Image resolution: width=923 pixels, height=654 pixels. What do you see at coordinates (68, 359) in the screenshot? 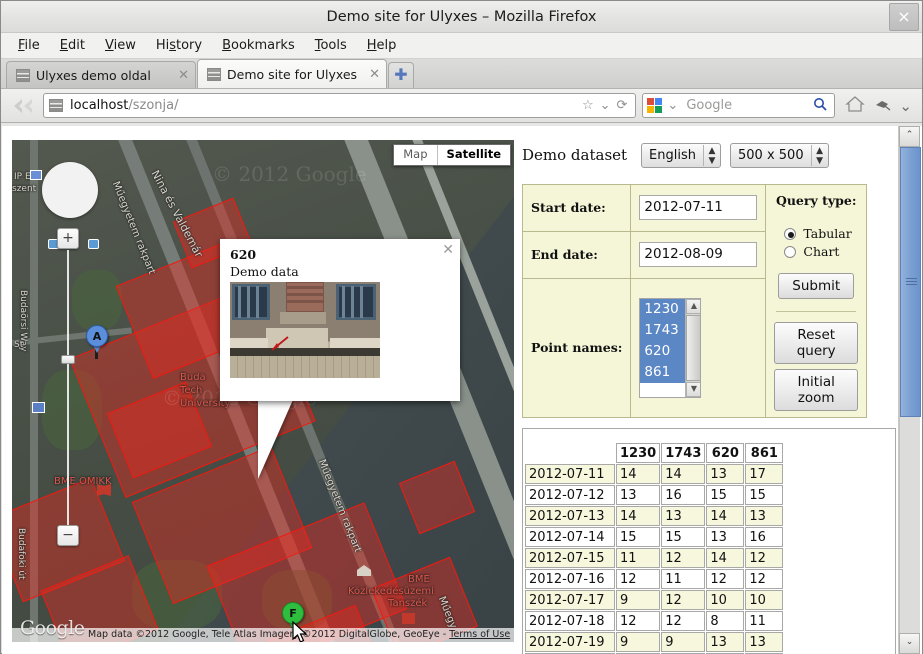
I see `zoom-slider-thumb` at bounding box center [68, 359].